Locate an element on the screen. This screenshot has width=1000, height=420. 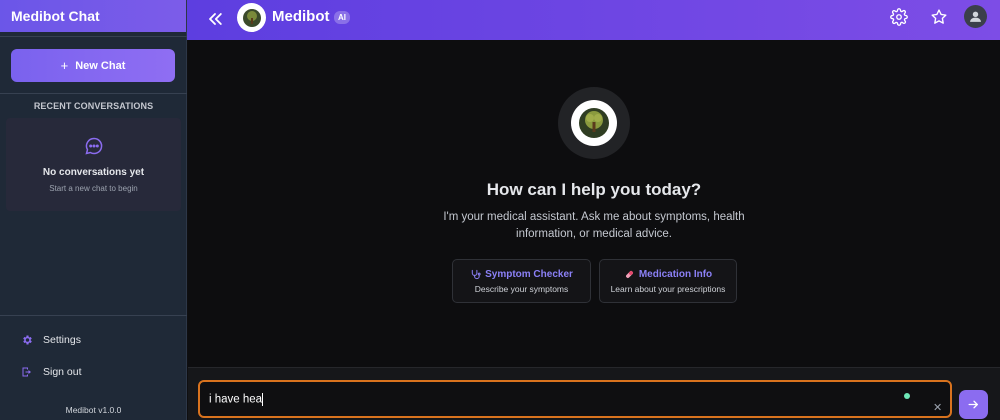
card-subtitle: Learn about your prescriptions is located at coordinates (668, 289).